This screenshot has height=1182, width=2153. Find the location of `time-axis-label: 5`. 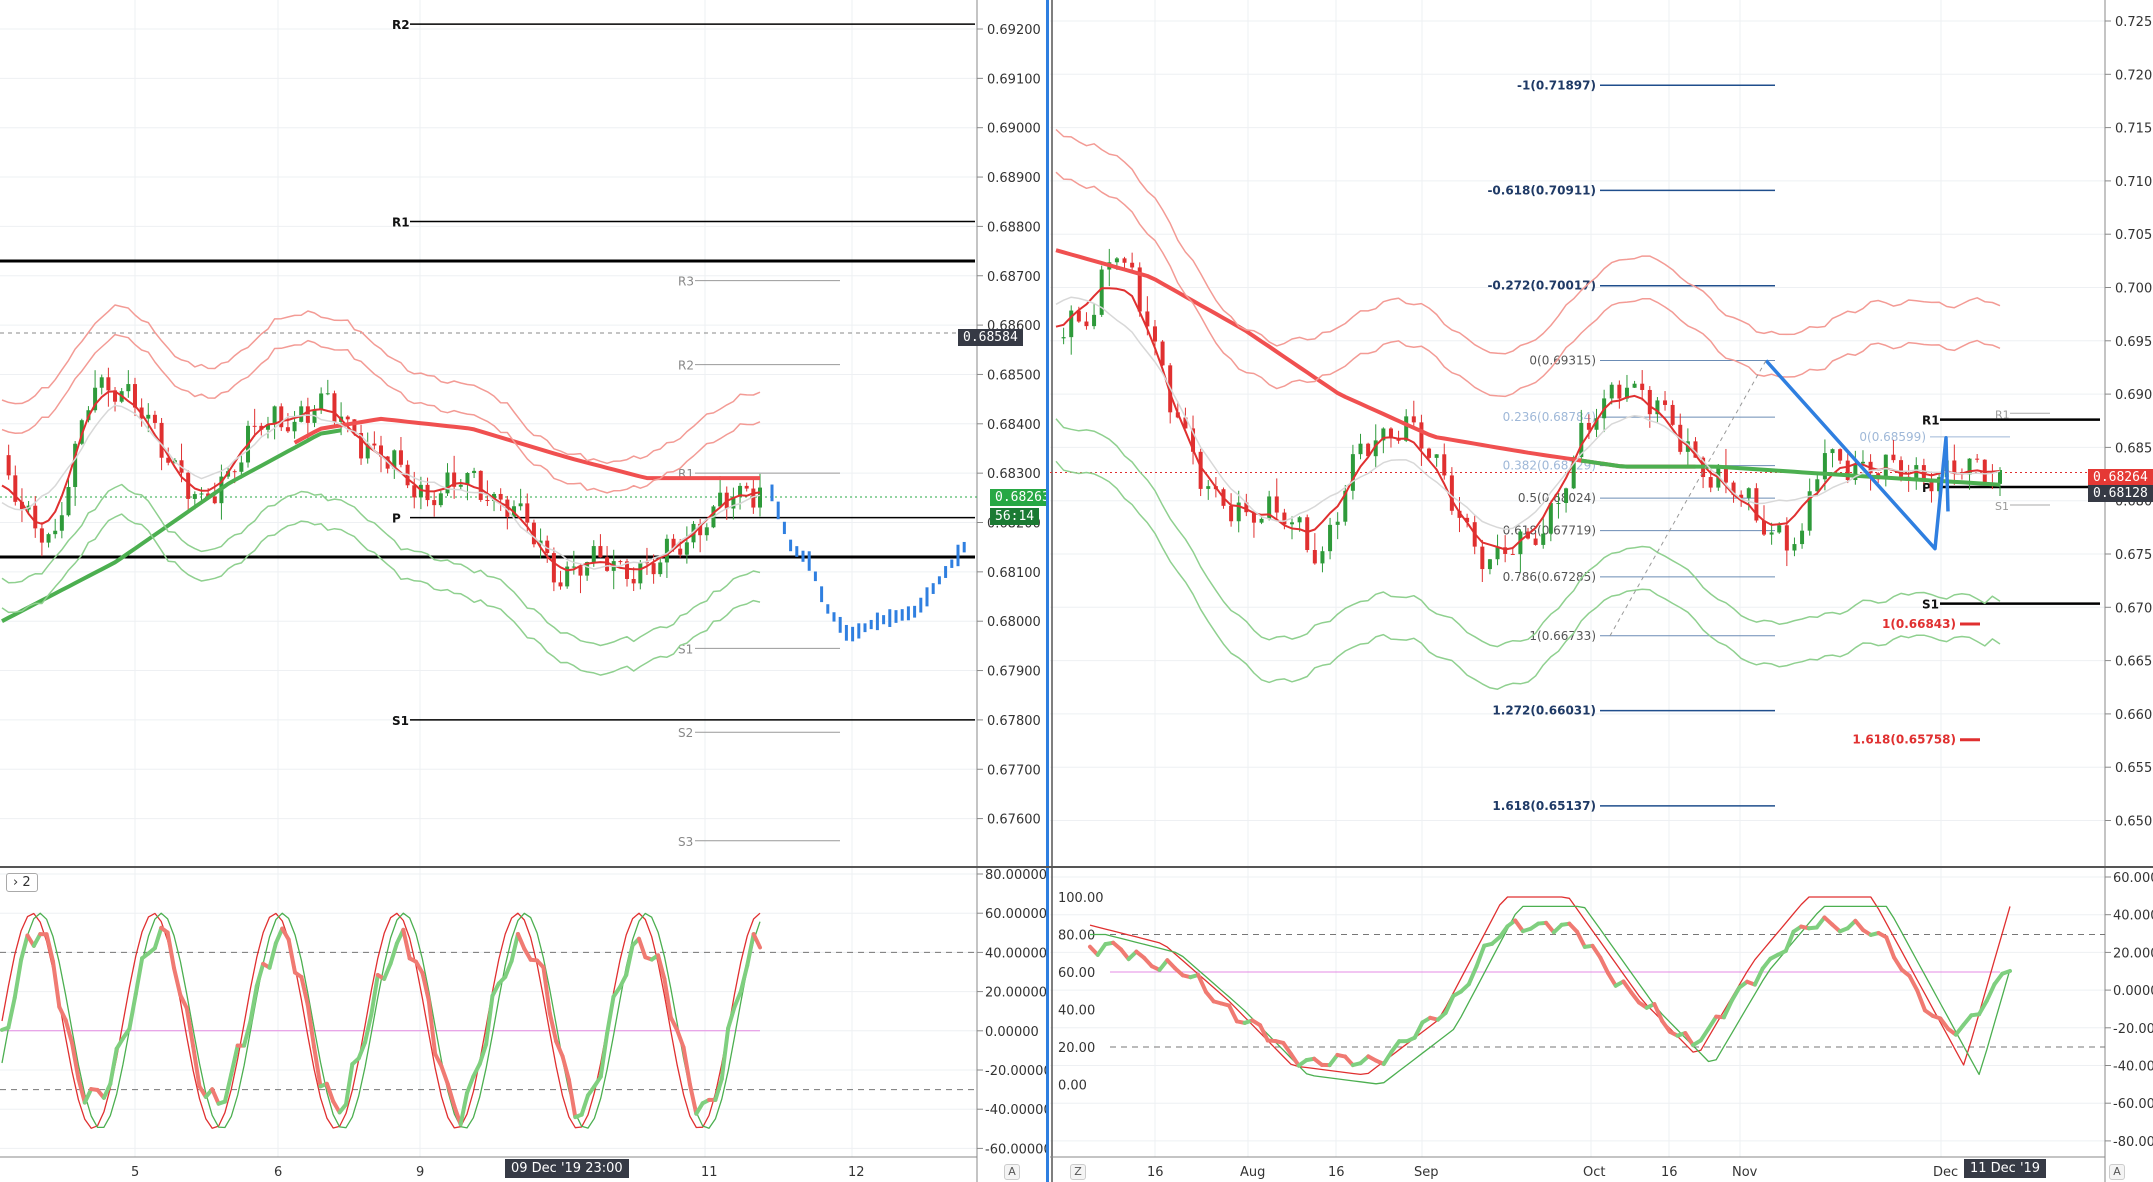

time-axis-label: 5 is located at coordinates (135, 1172).